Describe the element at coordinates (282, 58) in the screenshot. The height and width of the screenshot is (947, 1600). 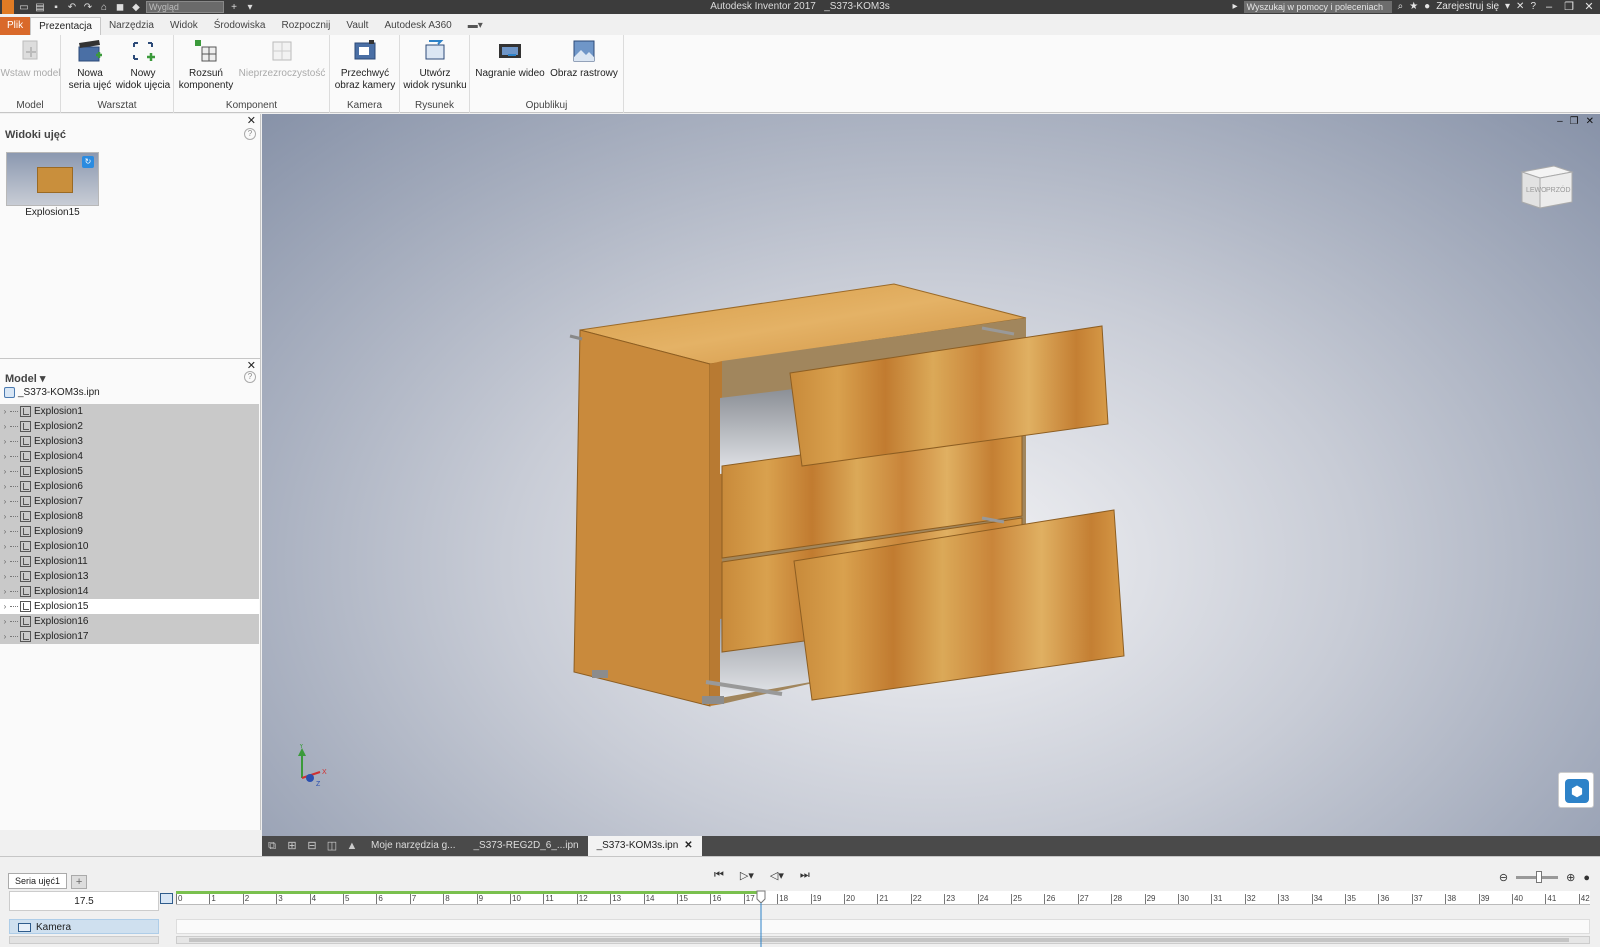
I see `opacity-button: Nieprzezroczystość` at that location.